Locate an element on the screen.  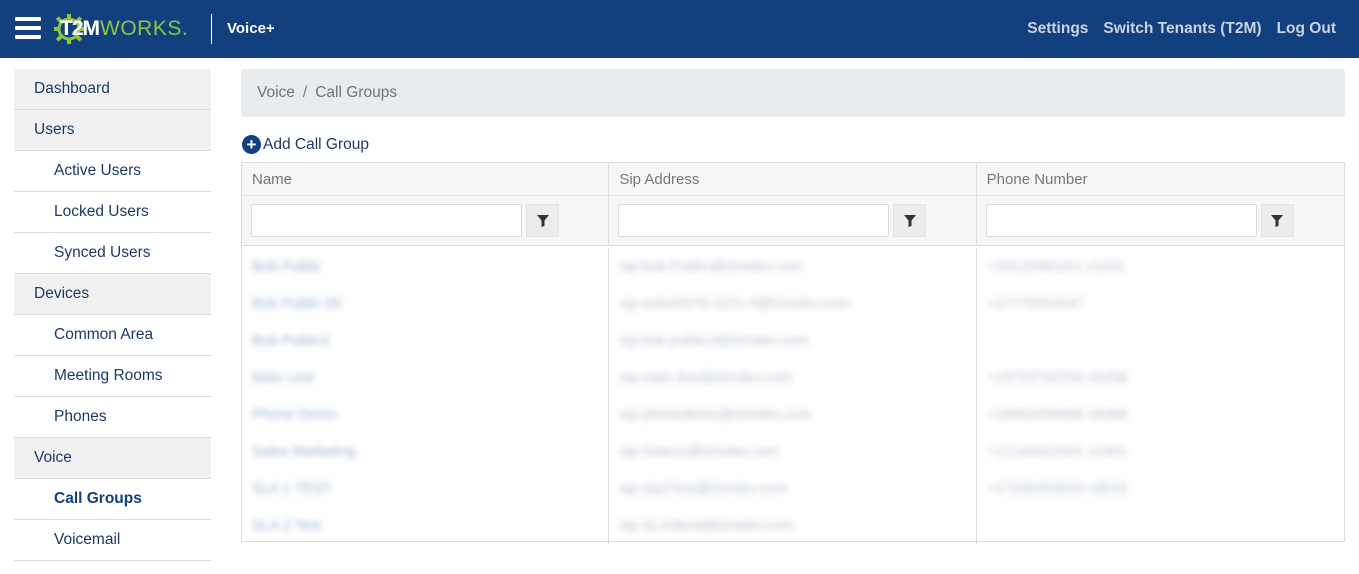
filter-cell-name is located at coordinates (426, 220).